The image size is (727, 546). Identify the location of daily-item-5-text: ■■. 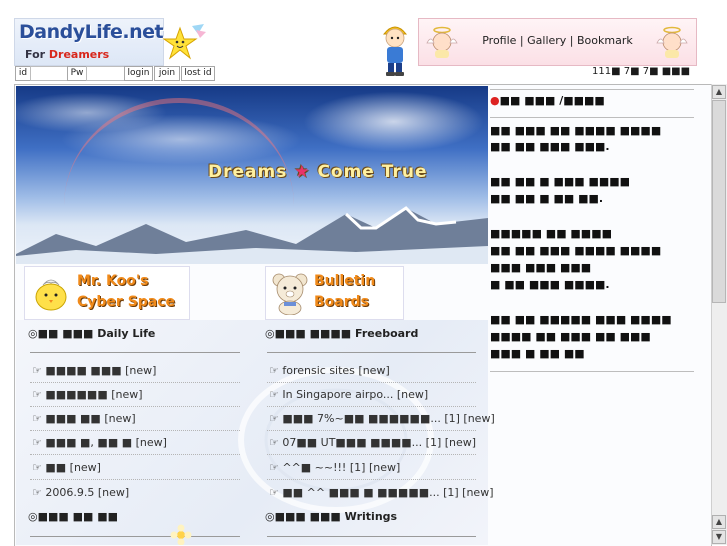
(56, 467).